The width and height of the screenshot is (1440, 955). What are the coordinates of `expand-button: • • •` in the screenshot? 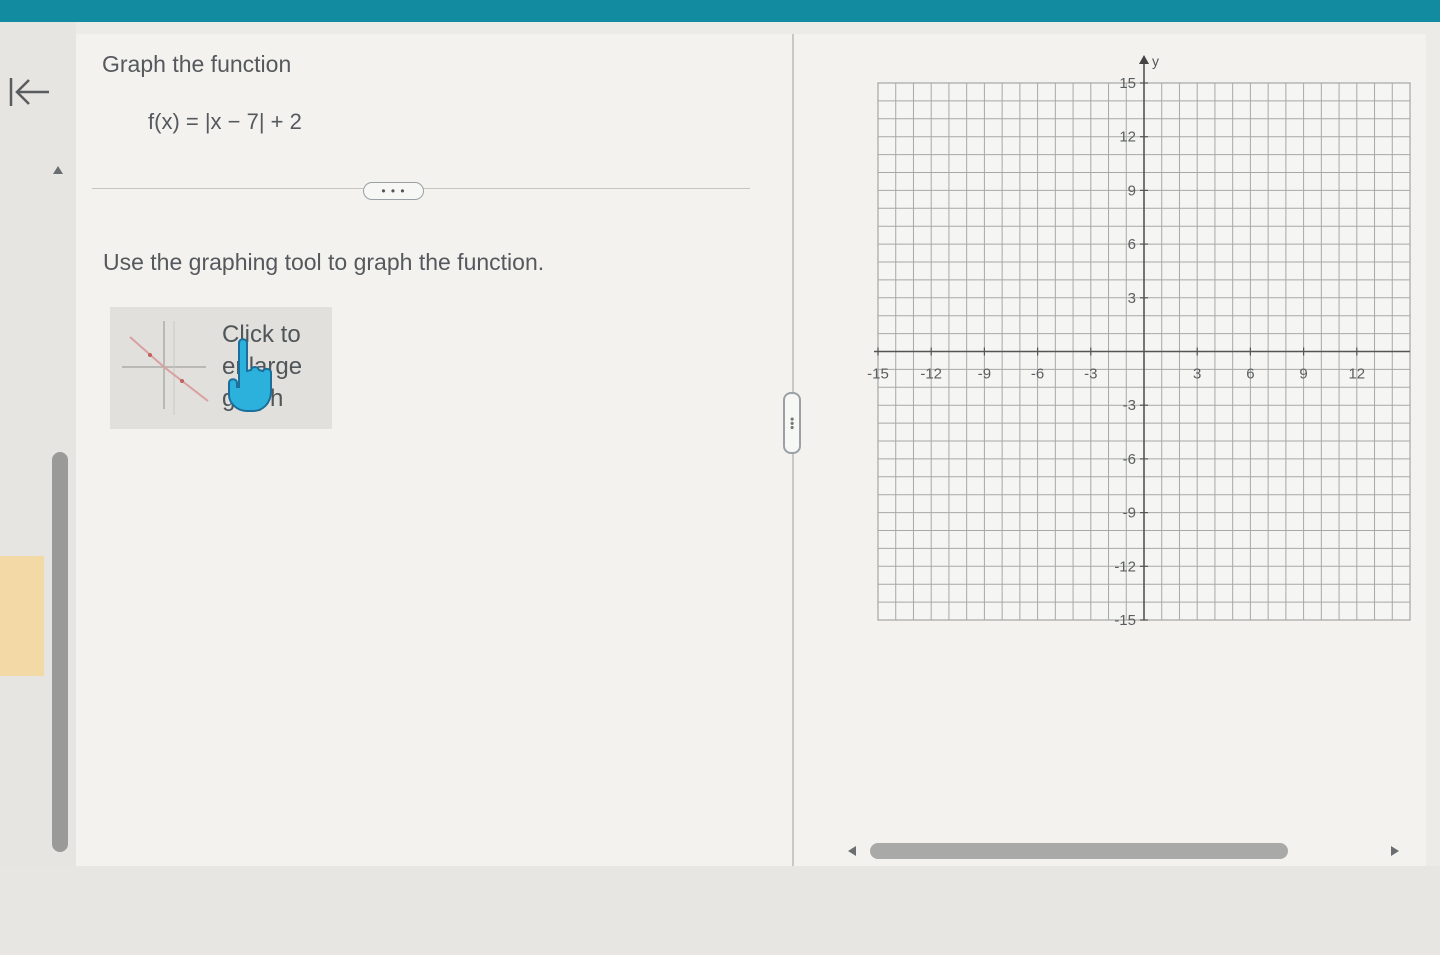 It's located at (393, 191).